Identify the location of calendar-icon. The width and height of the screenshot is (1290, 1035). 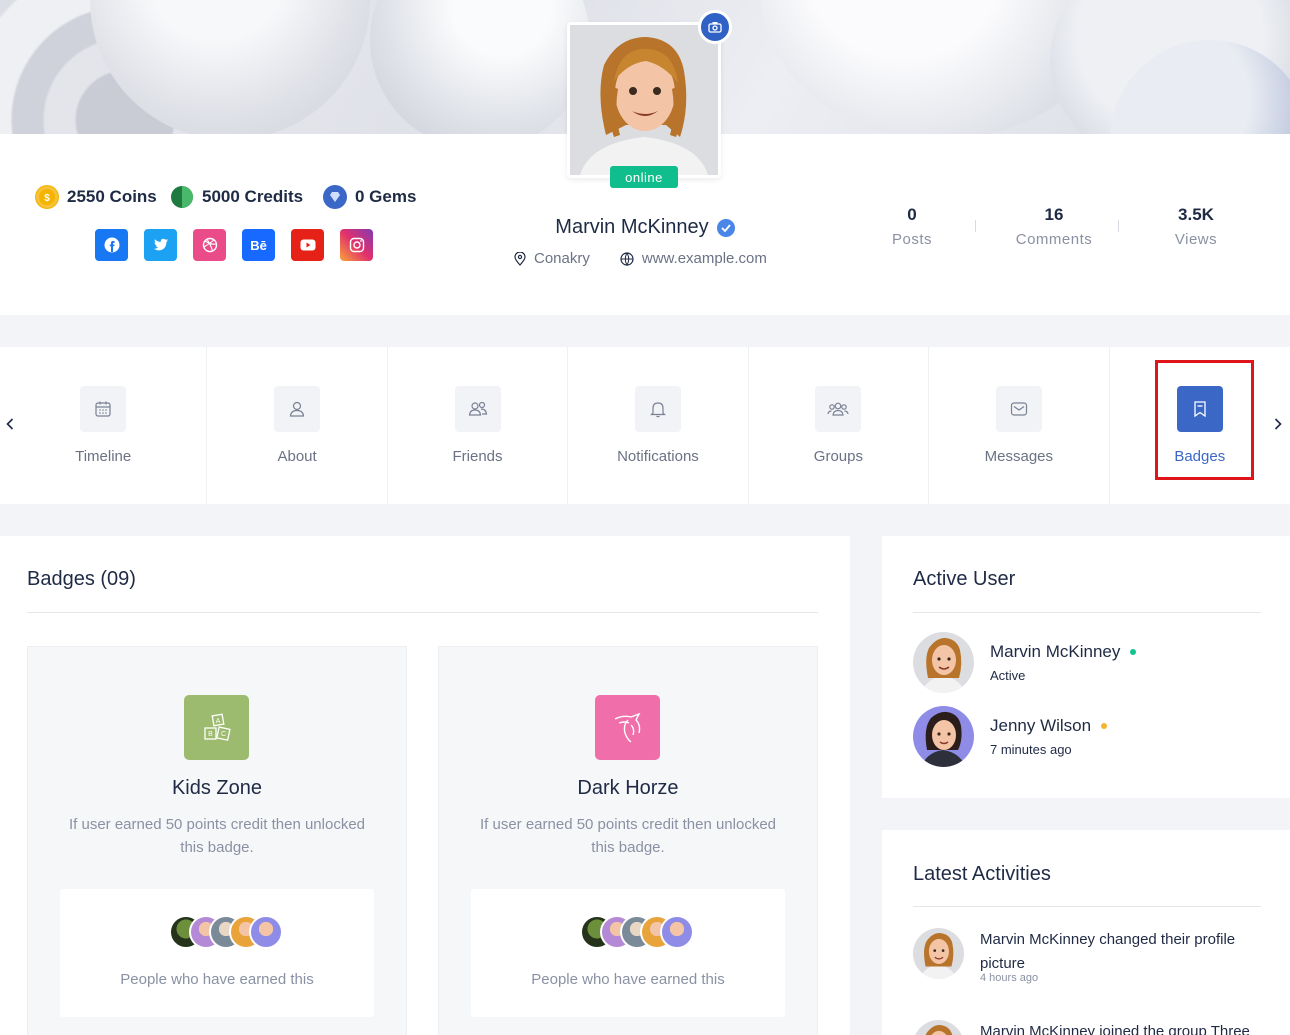
(103, 409).